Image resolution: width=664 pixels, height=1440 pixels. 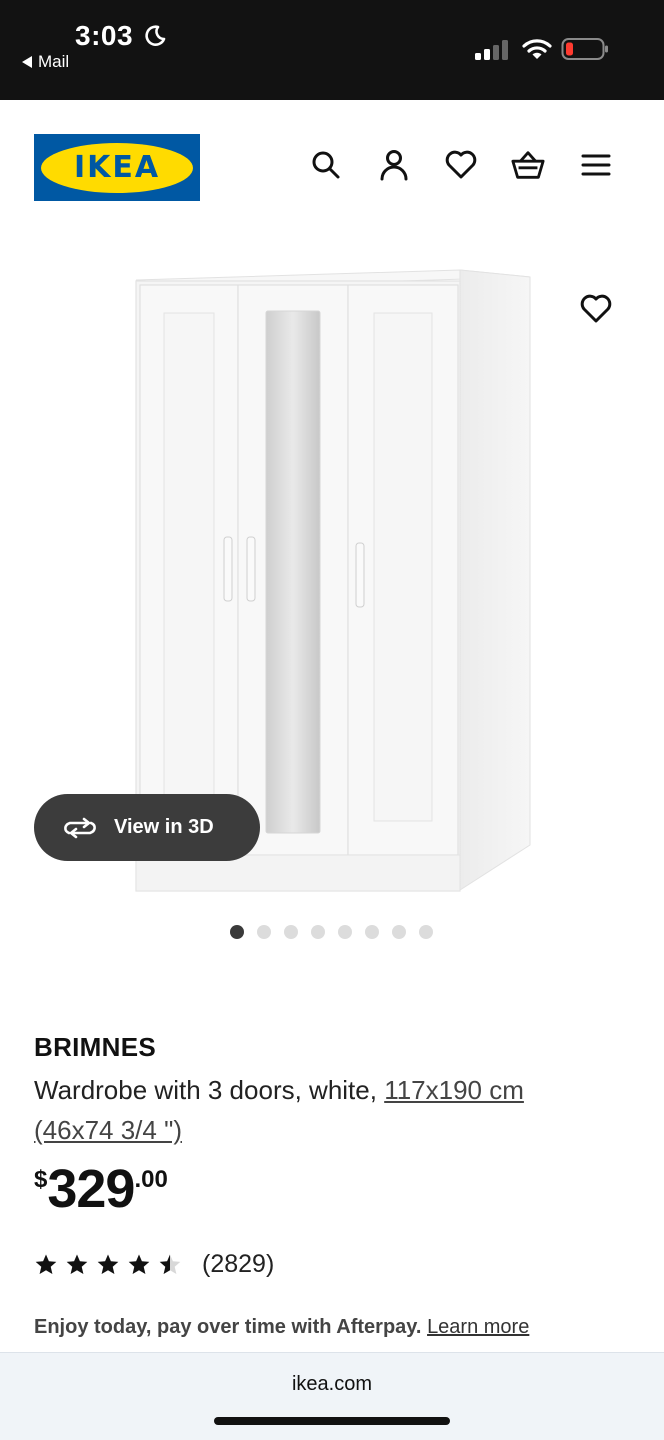 I want to click on site-header: IKEA, so click(x=332, y=165).